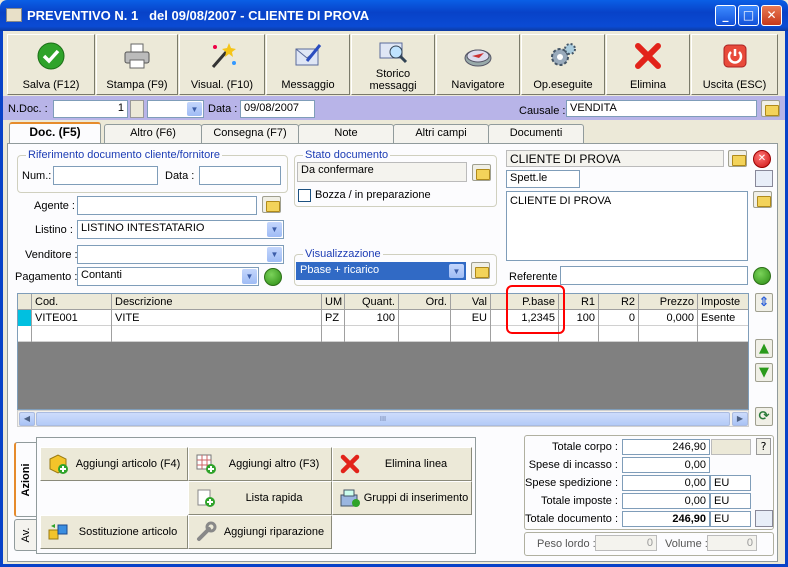 This screenshot has width=788, height=567. Describe the element at coordinates (207, 531) in the screenshot. I see `wrench-icon` at that location.